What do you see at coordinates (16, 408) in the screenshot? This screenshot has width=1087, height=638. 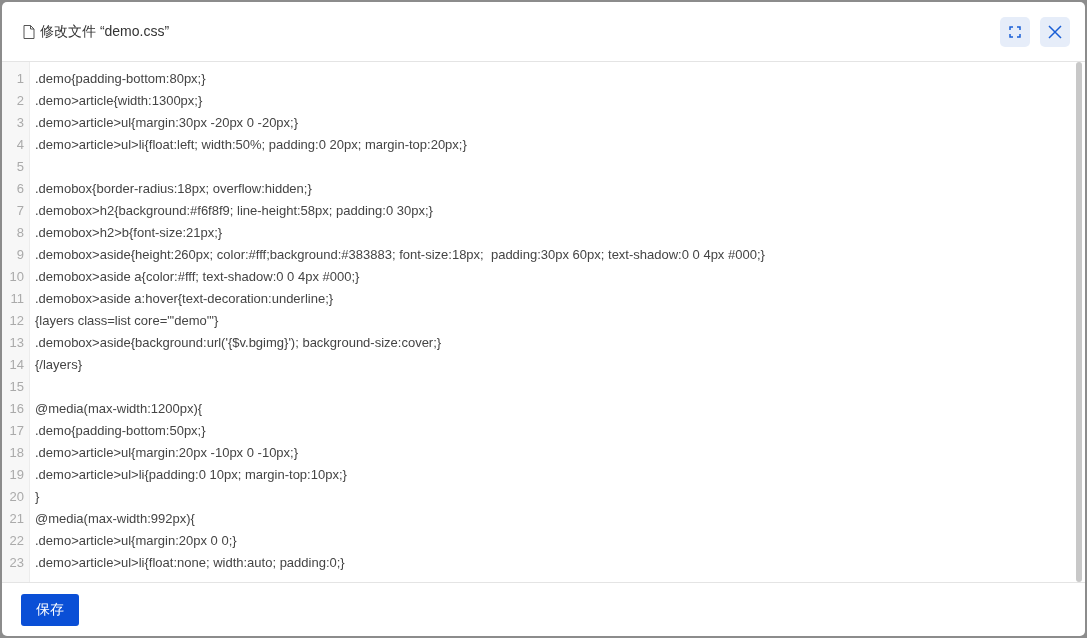 I see `line-number: 16` at bounding box center [16, 408].